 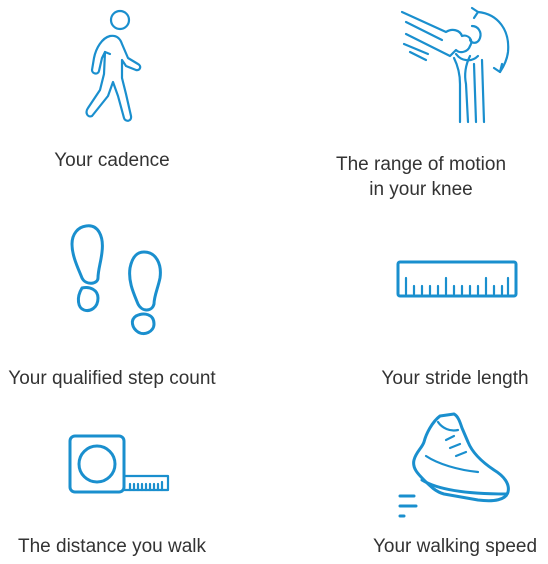 I want to click on item-label: The range of motion in your knee, so click(x=421, y=177).